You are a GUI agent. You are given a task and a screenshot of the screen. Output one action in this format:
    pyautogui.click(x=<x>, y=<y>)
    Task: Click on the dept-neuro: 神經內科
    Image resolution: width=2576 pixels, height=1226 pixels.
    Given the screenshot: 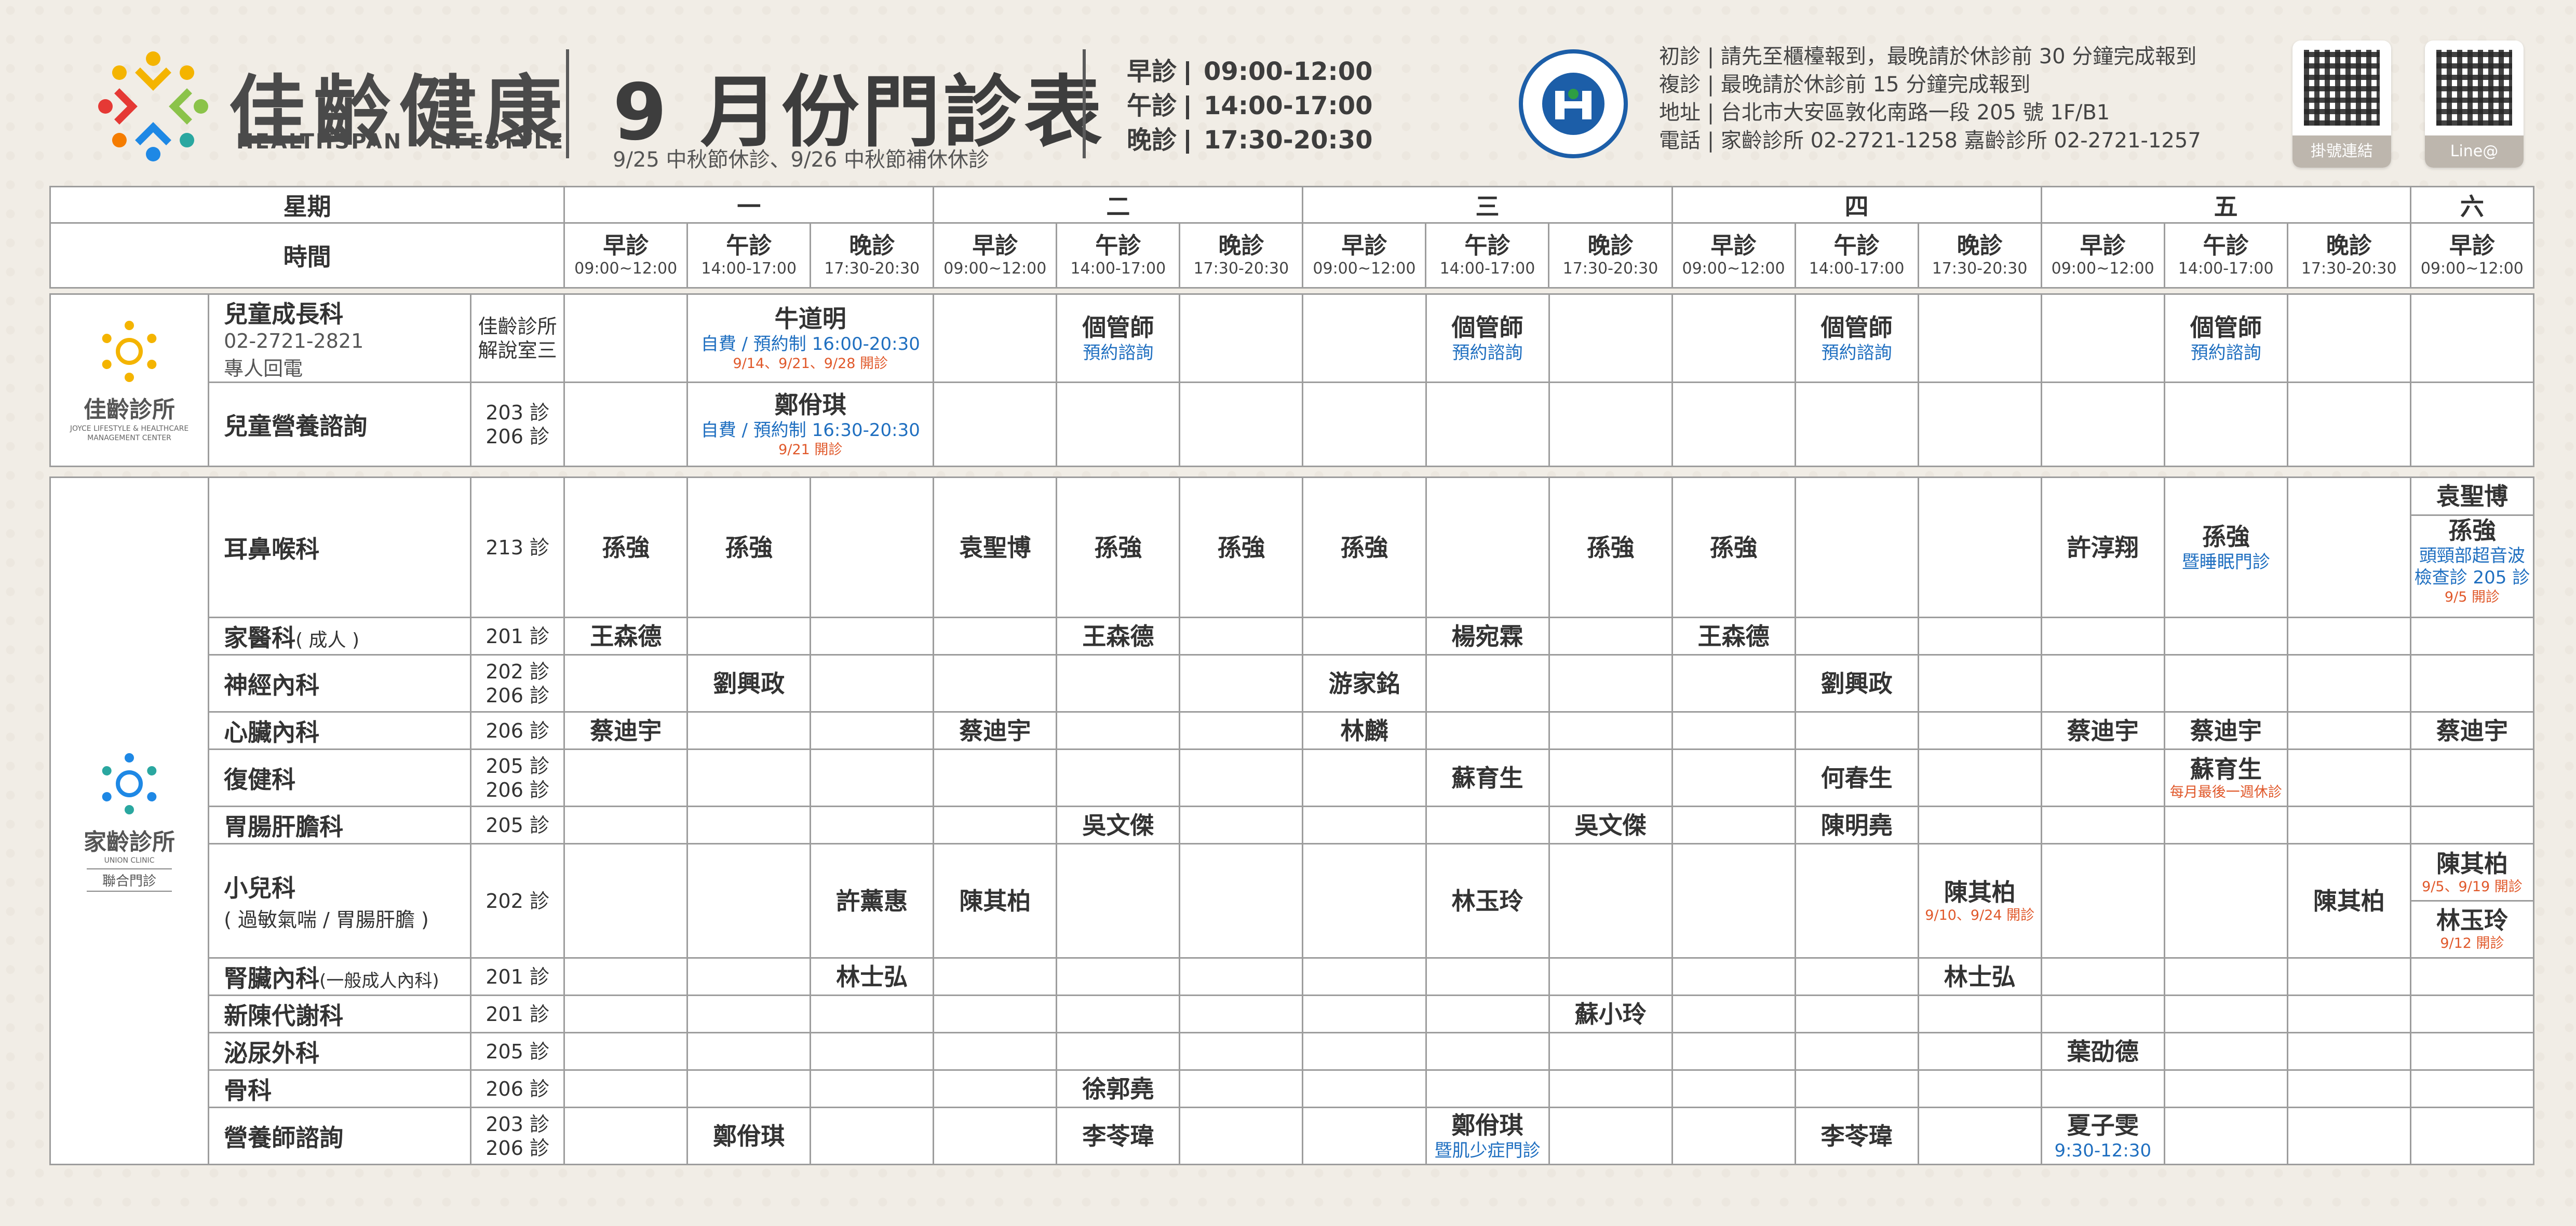 What is the action you would take?
    pyautogui.click(x=340, y=683)
    